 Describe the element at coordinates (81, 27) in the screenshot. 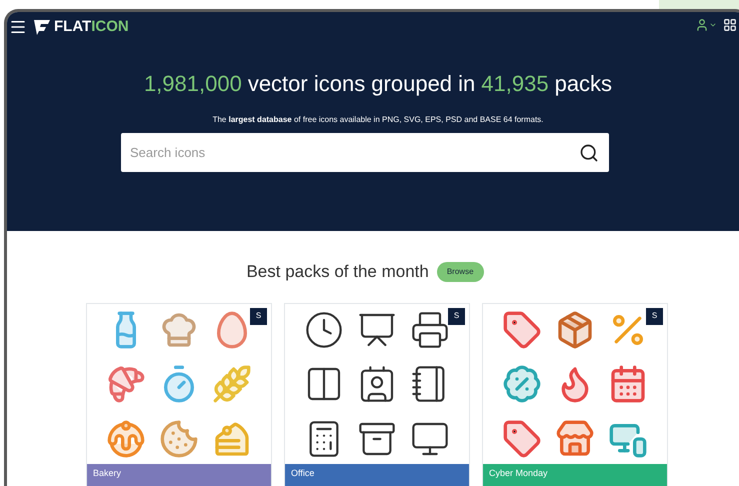

I see `logo: FLATICON` at that location.